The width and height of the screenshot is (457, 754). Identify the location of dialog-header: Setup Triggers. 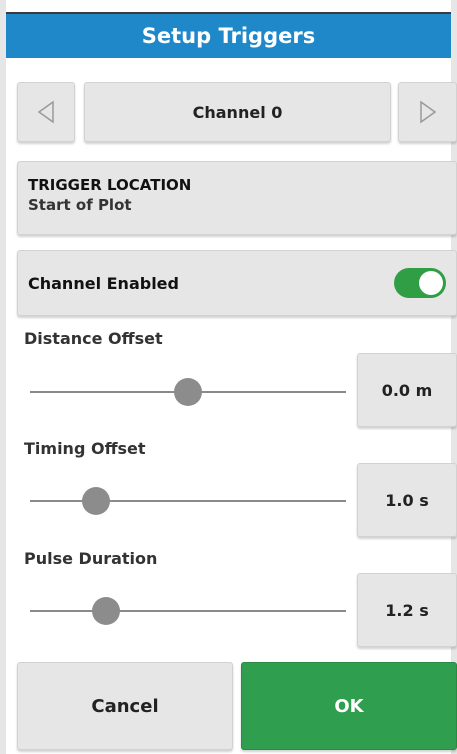
(228, 35).